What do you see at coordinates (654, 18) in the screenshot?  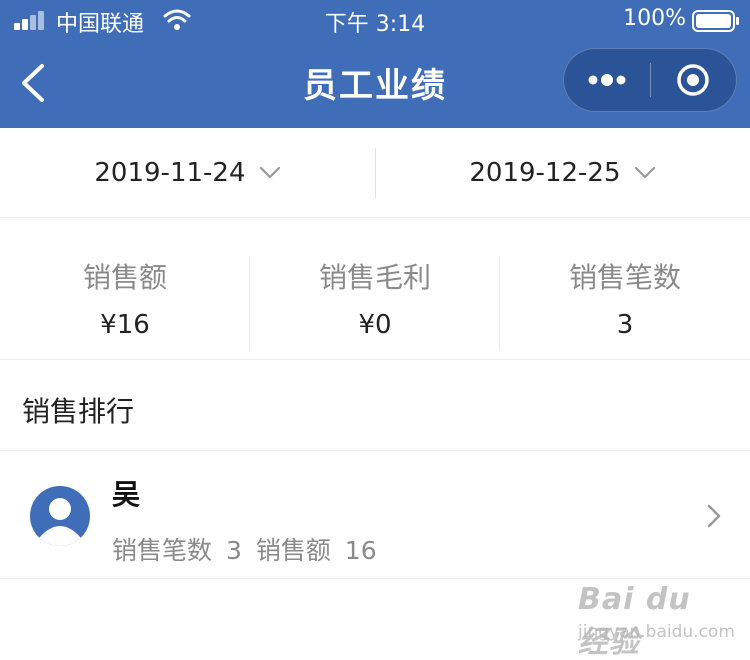 I see `battery-percent: 100%` at bounding box center [654, 18].